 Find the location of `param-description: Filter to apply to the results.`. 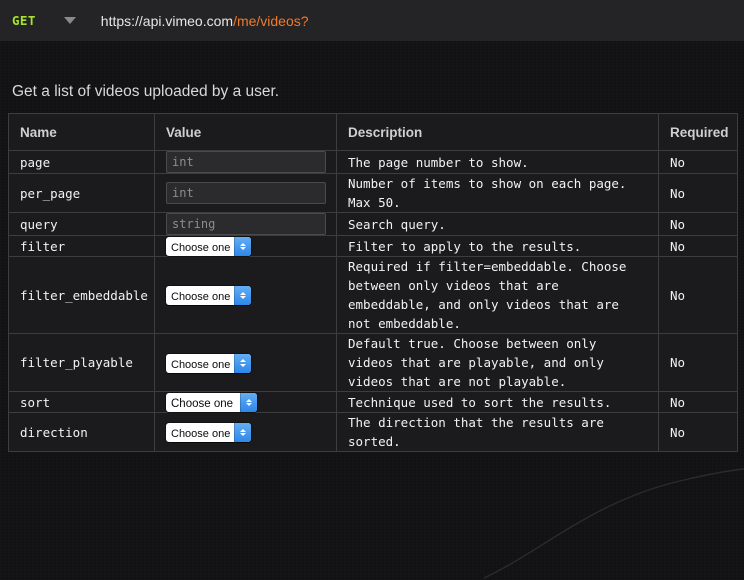

param-description: Filter to apply to the results. is located at coordinates (497, 246).